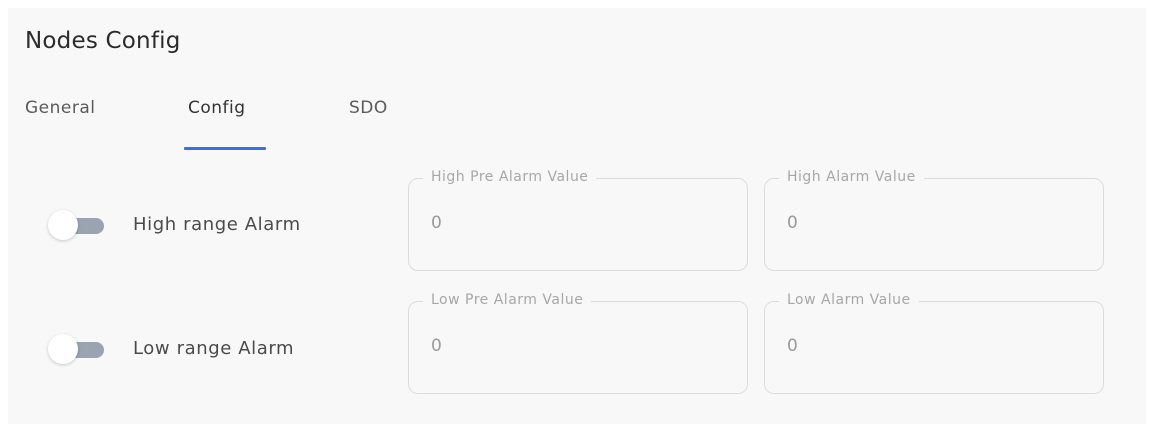  I want to click on page-title: Nodes Config, so click(103, 41).